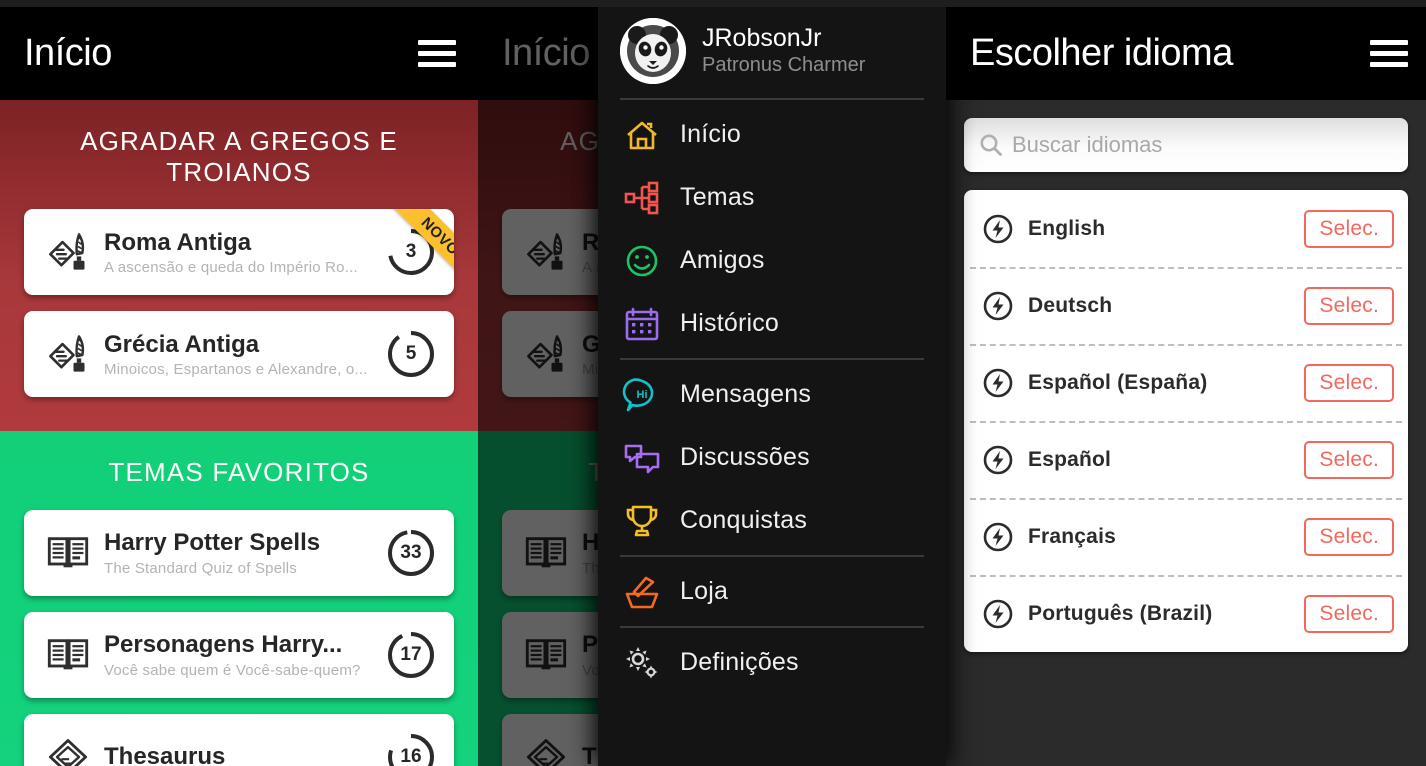  I want to click on menu-item-temas: Temas, so click(772, 197).